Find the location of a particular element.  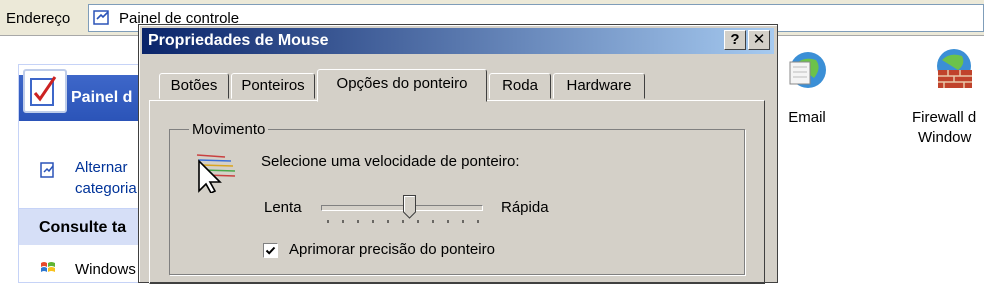

enhance-precision-checkbox is located at coordinates (270, 250).